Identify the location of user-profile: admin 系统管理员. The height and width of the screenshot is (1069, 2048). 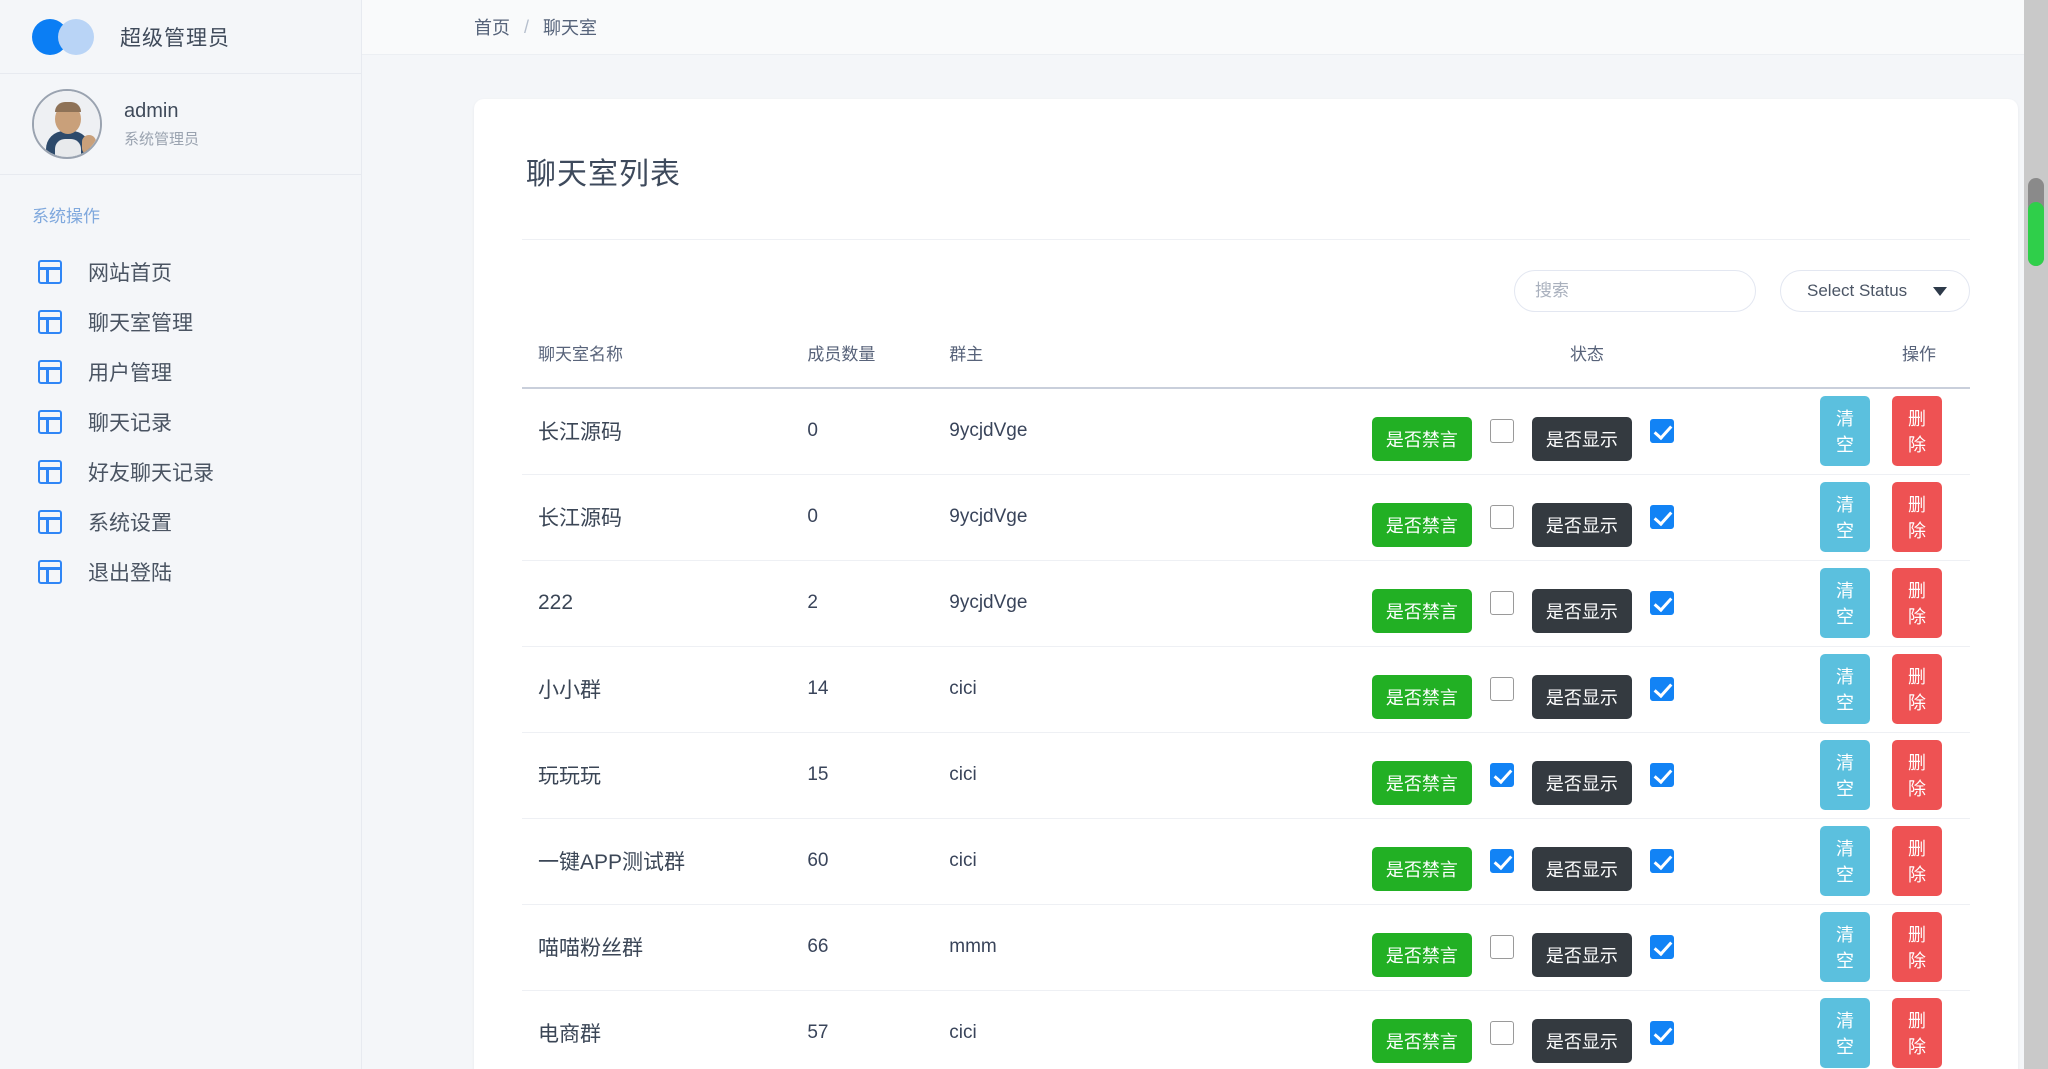
(180, 124).